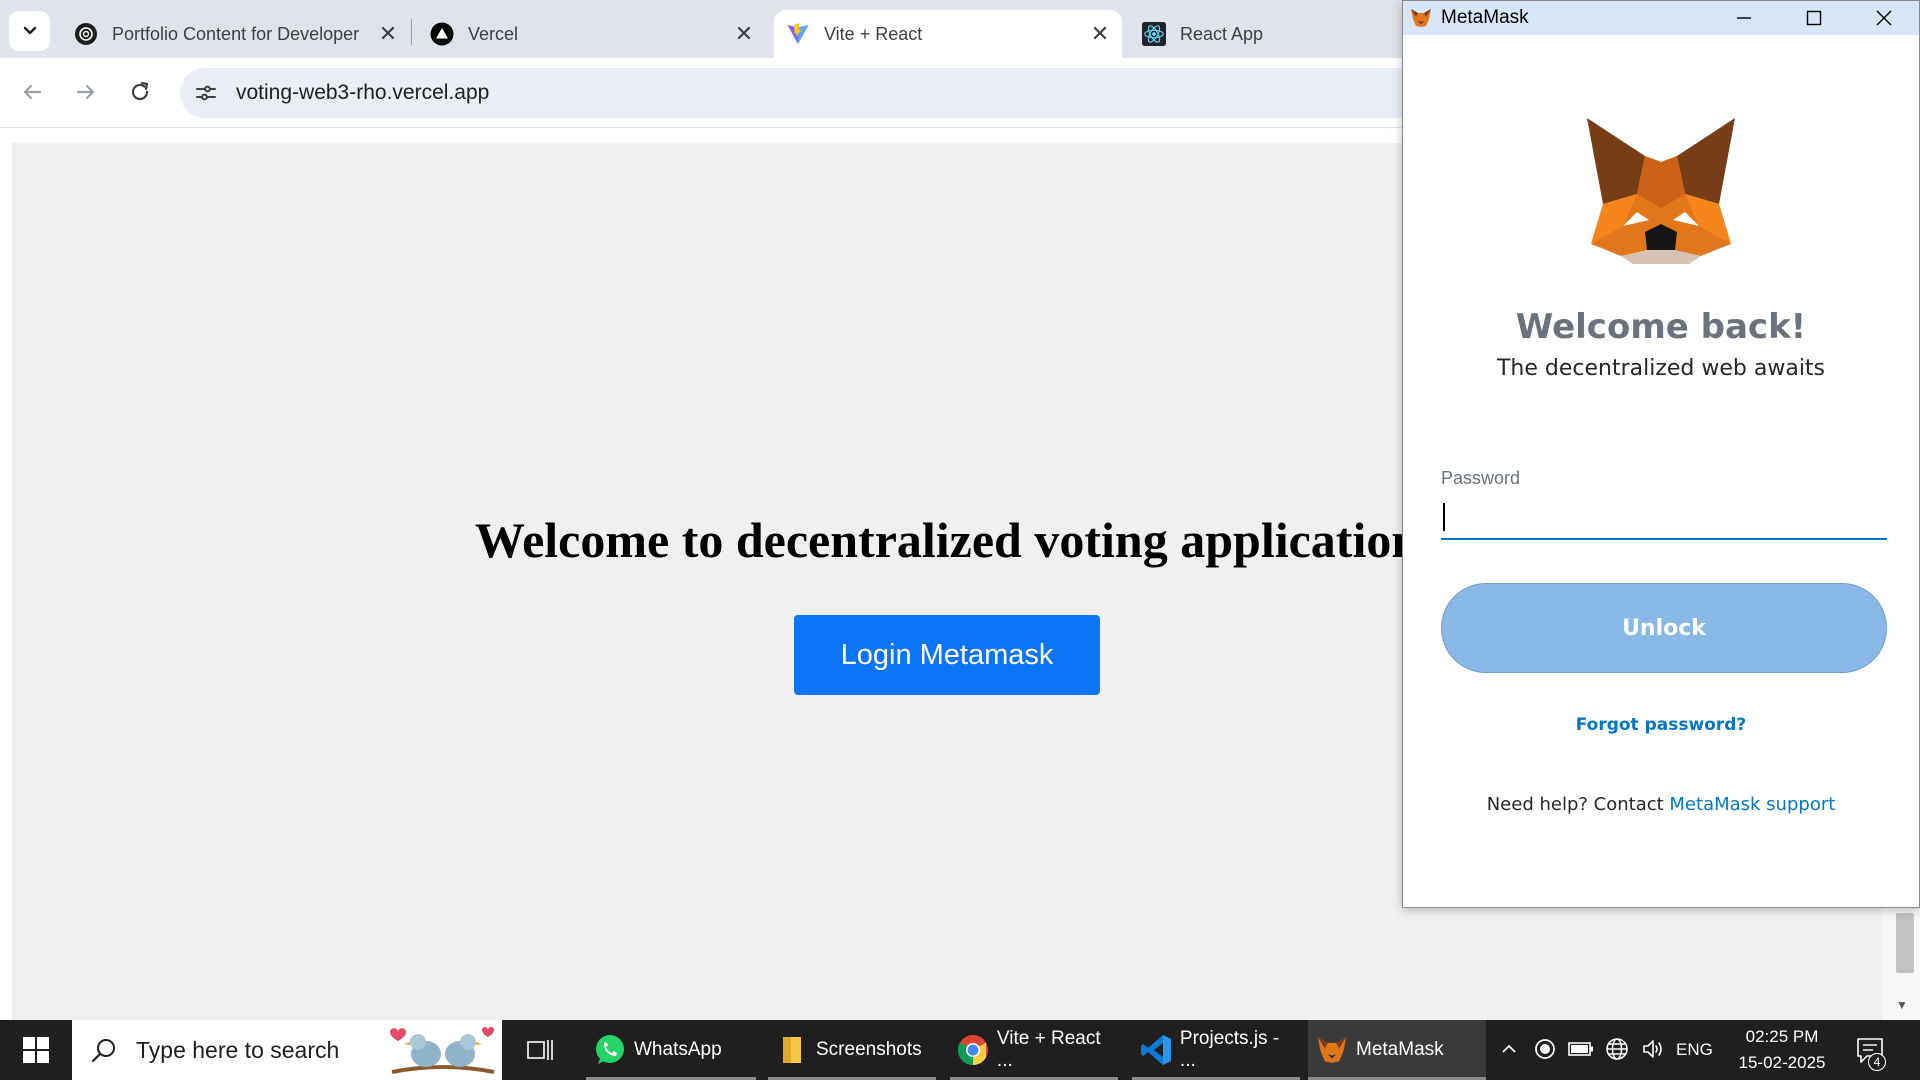 This screenshot has width=1920, height=1080. I want to click on taskbar-app-label: WhatsApp, so click(678, 1049).